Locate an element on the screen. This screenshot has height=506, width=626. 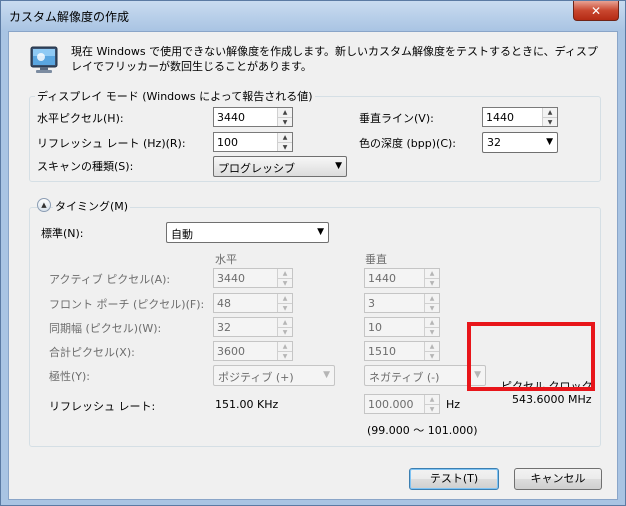
total-pixels-v-stepper: 1510 ▲ ▼ is located at coordinates (402, 351).